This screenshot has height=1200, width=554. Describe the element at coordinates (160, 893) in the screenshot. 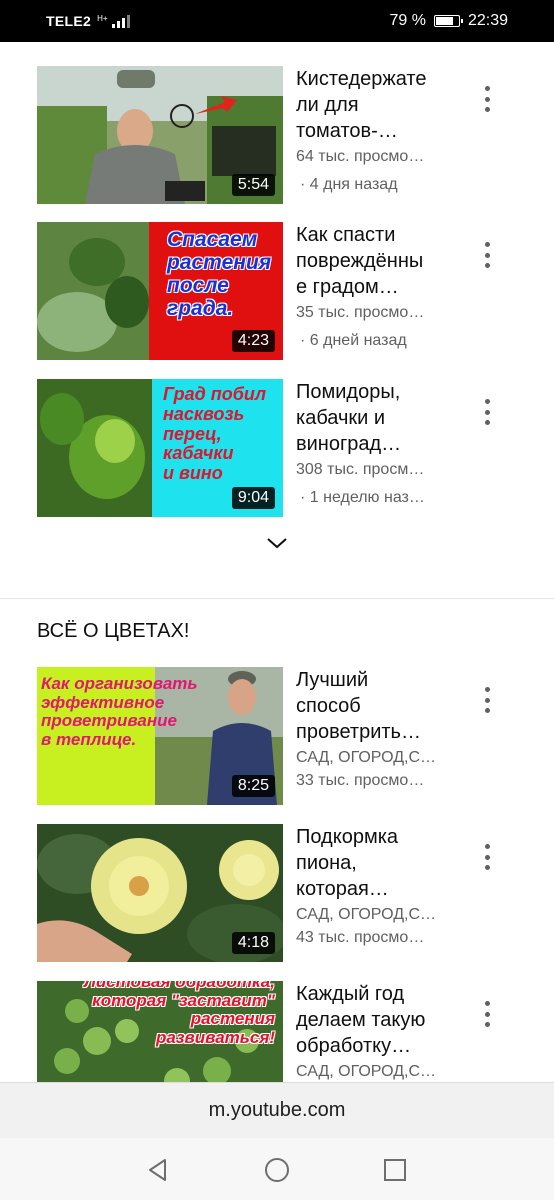

I see `video-thumbnail: 4:18` at that location.